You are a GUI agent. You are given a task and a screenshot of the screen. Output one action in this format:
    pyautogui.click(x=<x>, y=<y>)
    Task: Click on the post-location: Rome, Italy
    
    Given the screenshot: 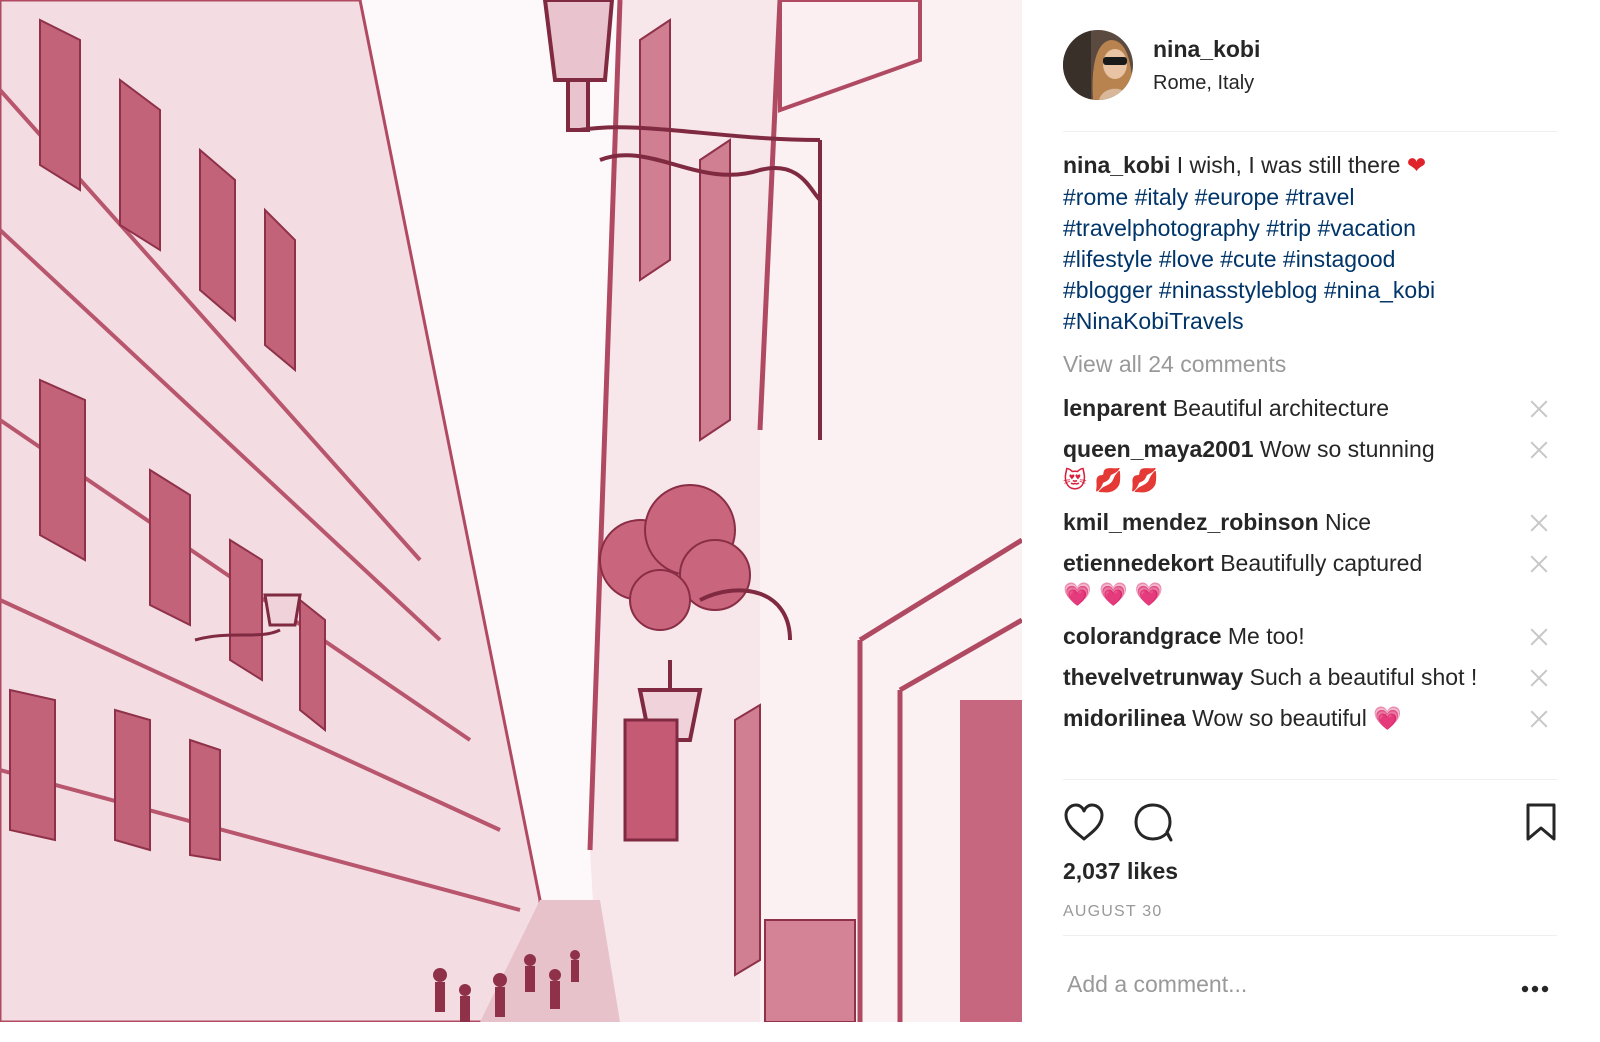 What is the action you would take?
    pyautogui.click(x=1206, y=83)
    